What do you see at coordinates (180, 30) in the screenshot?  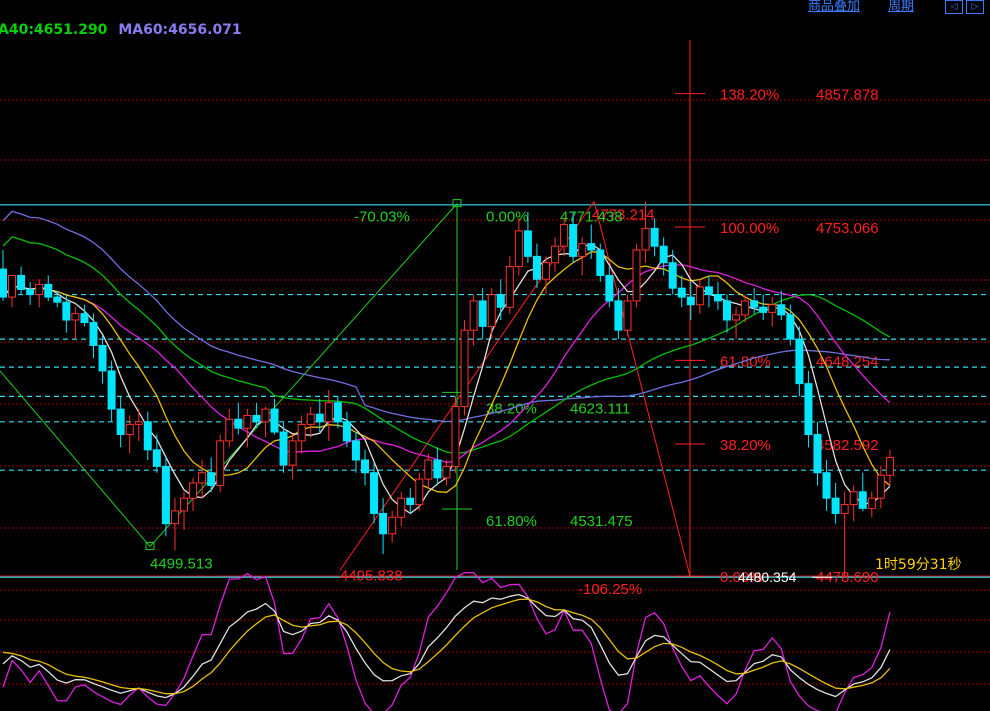 I see `ma60-legend: MA60:4656.071` at bounding box center [180, 30].